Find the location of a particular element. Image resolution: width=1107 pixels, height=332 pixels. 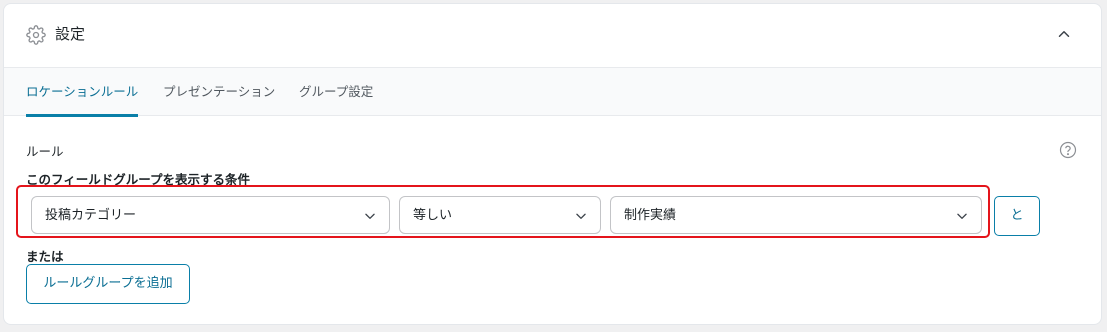

add-rule-group-button: ルールグループを追加 is located at coordinates (108, 284).